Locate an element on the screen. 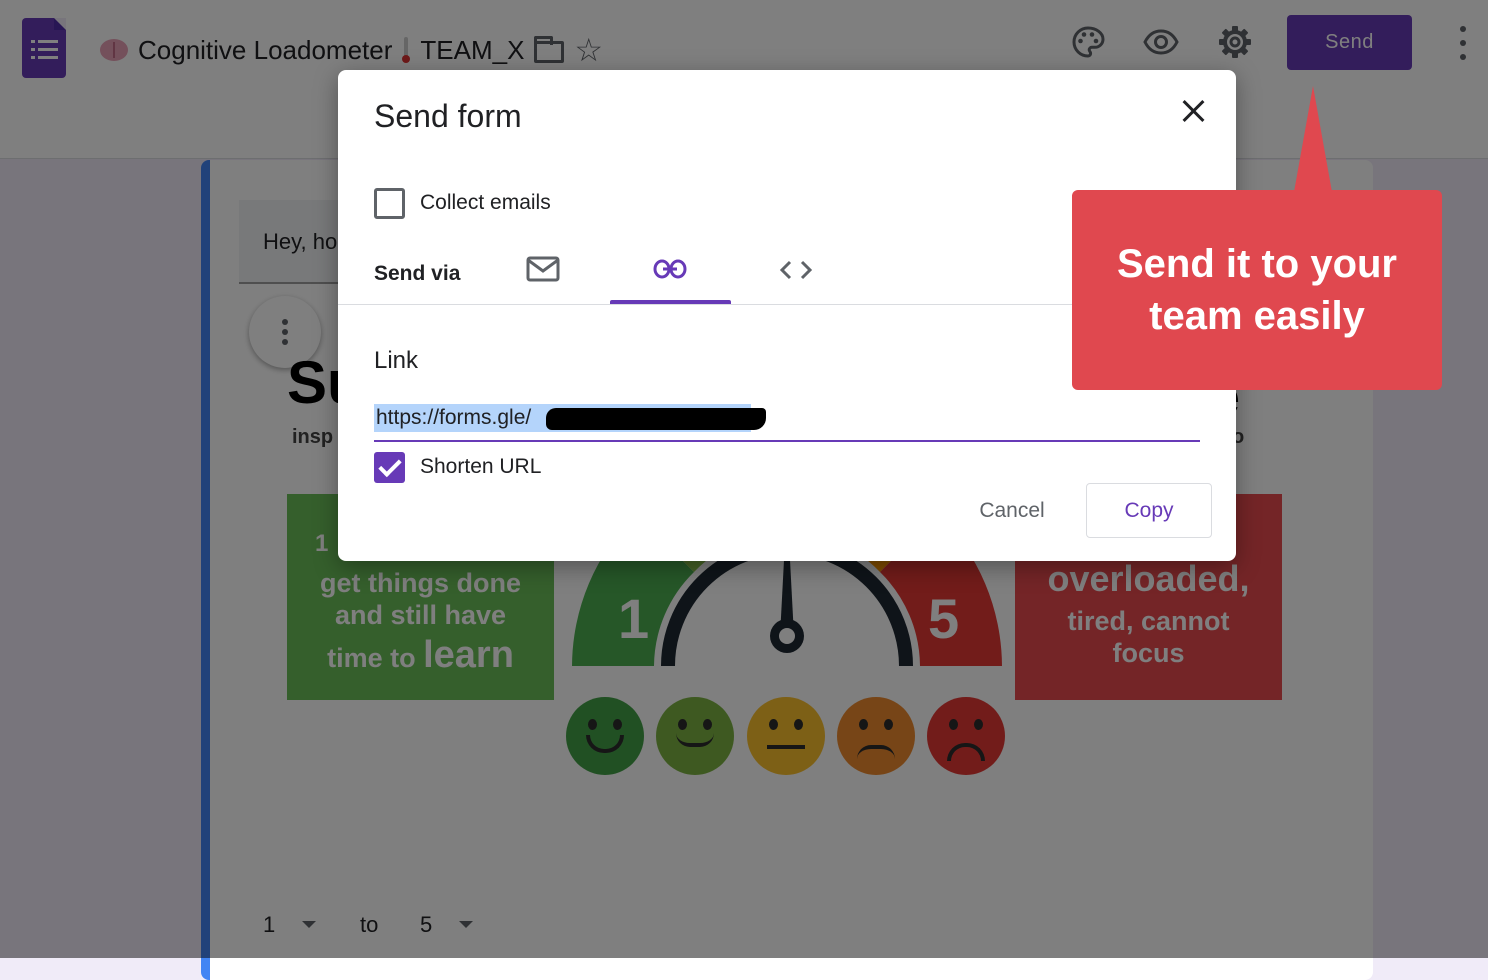 The image size is (1488, 980). link-url-text: https://forms.gle/ is located at coordinates (454, 417).